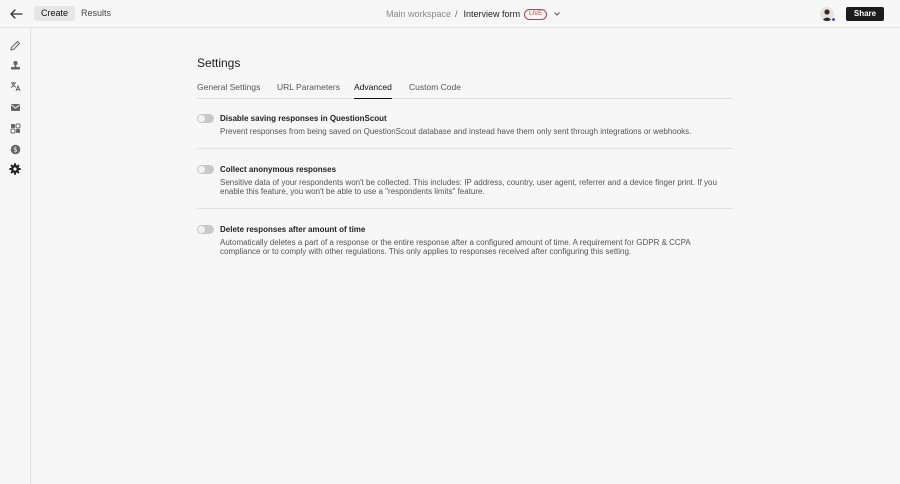 The image size is (900, 484). I want to click on breadcrumb: Main workspace / Interview form LIVE, so click(473, 14).